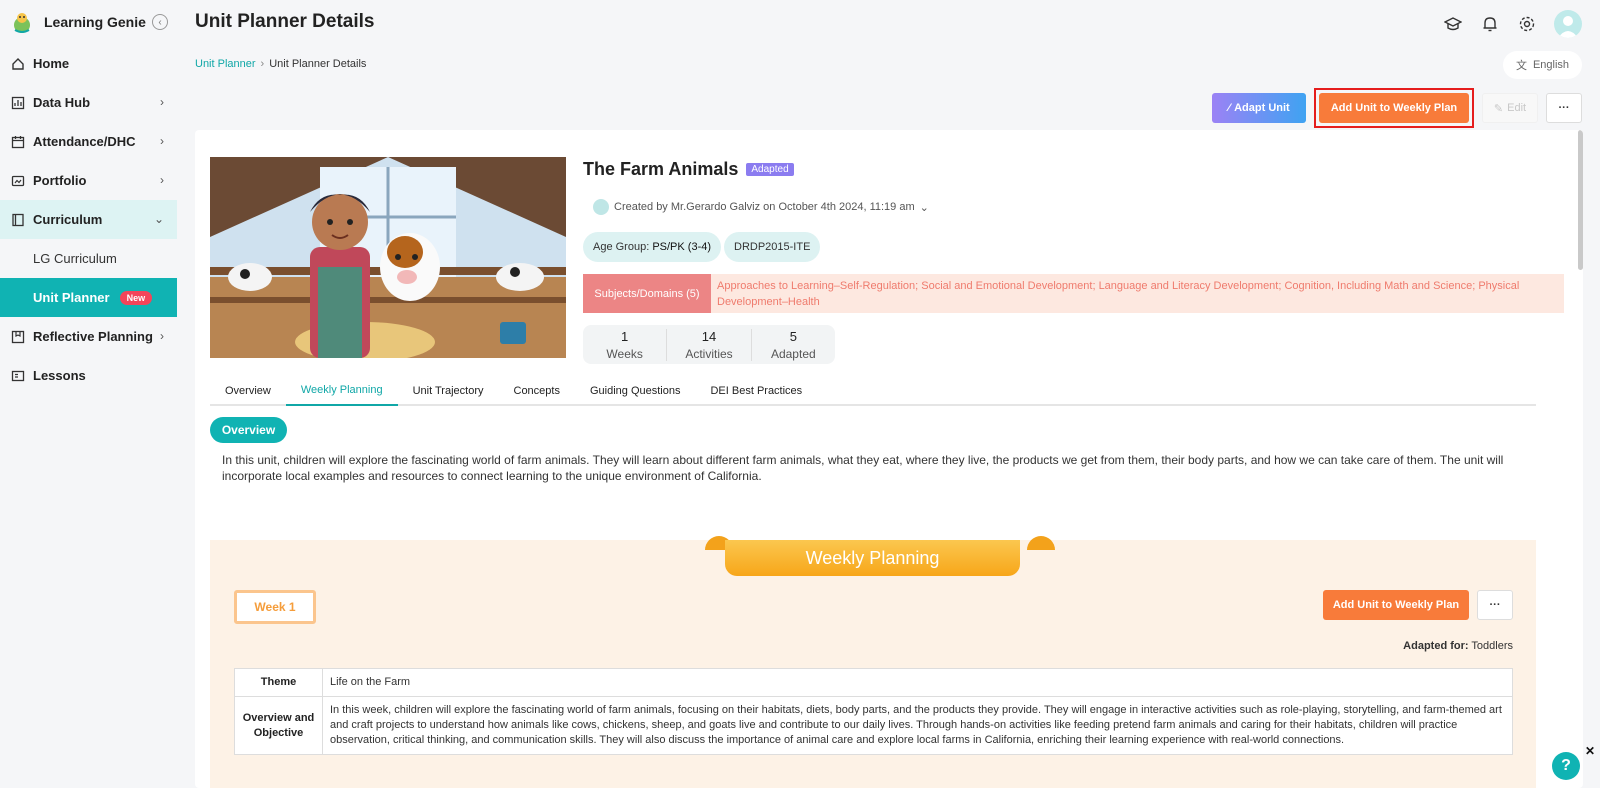 This screenshot has width=1600, height=788. I want to click on adapt-unit-button: ⁄ Adapt Unit, so click(1259, 108).